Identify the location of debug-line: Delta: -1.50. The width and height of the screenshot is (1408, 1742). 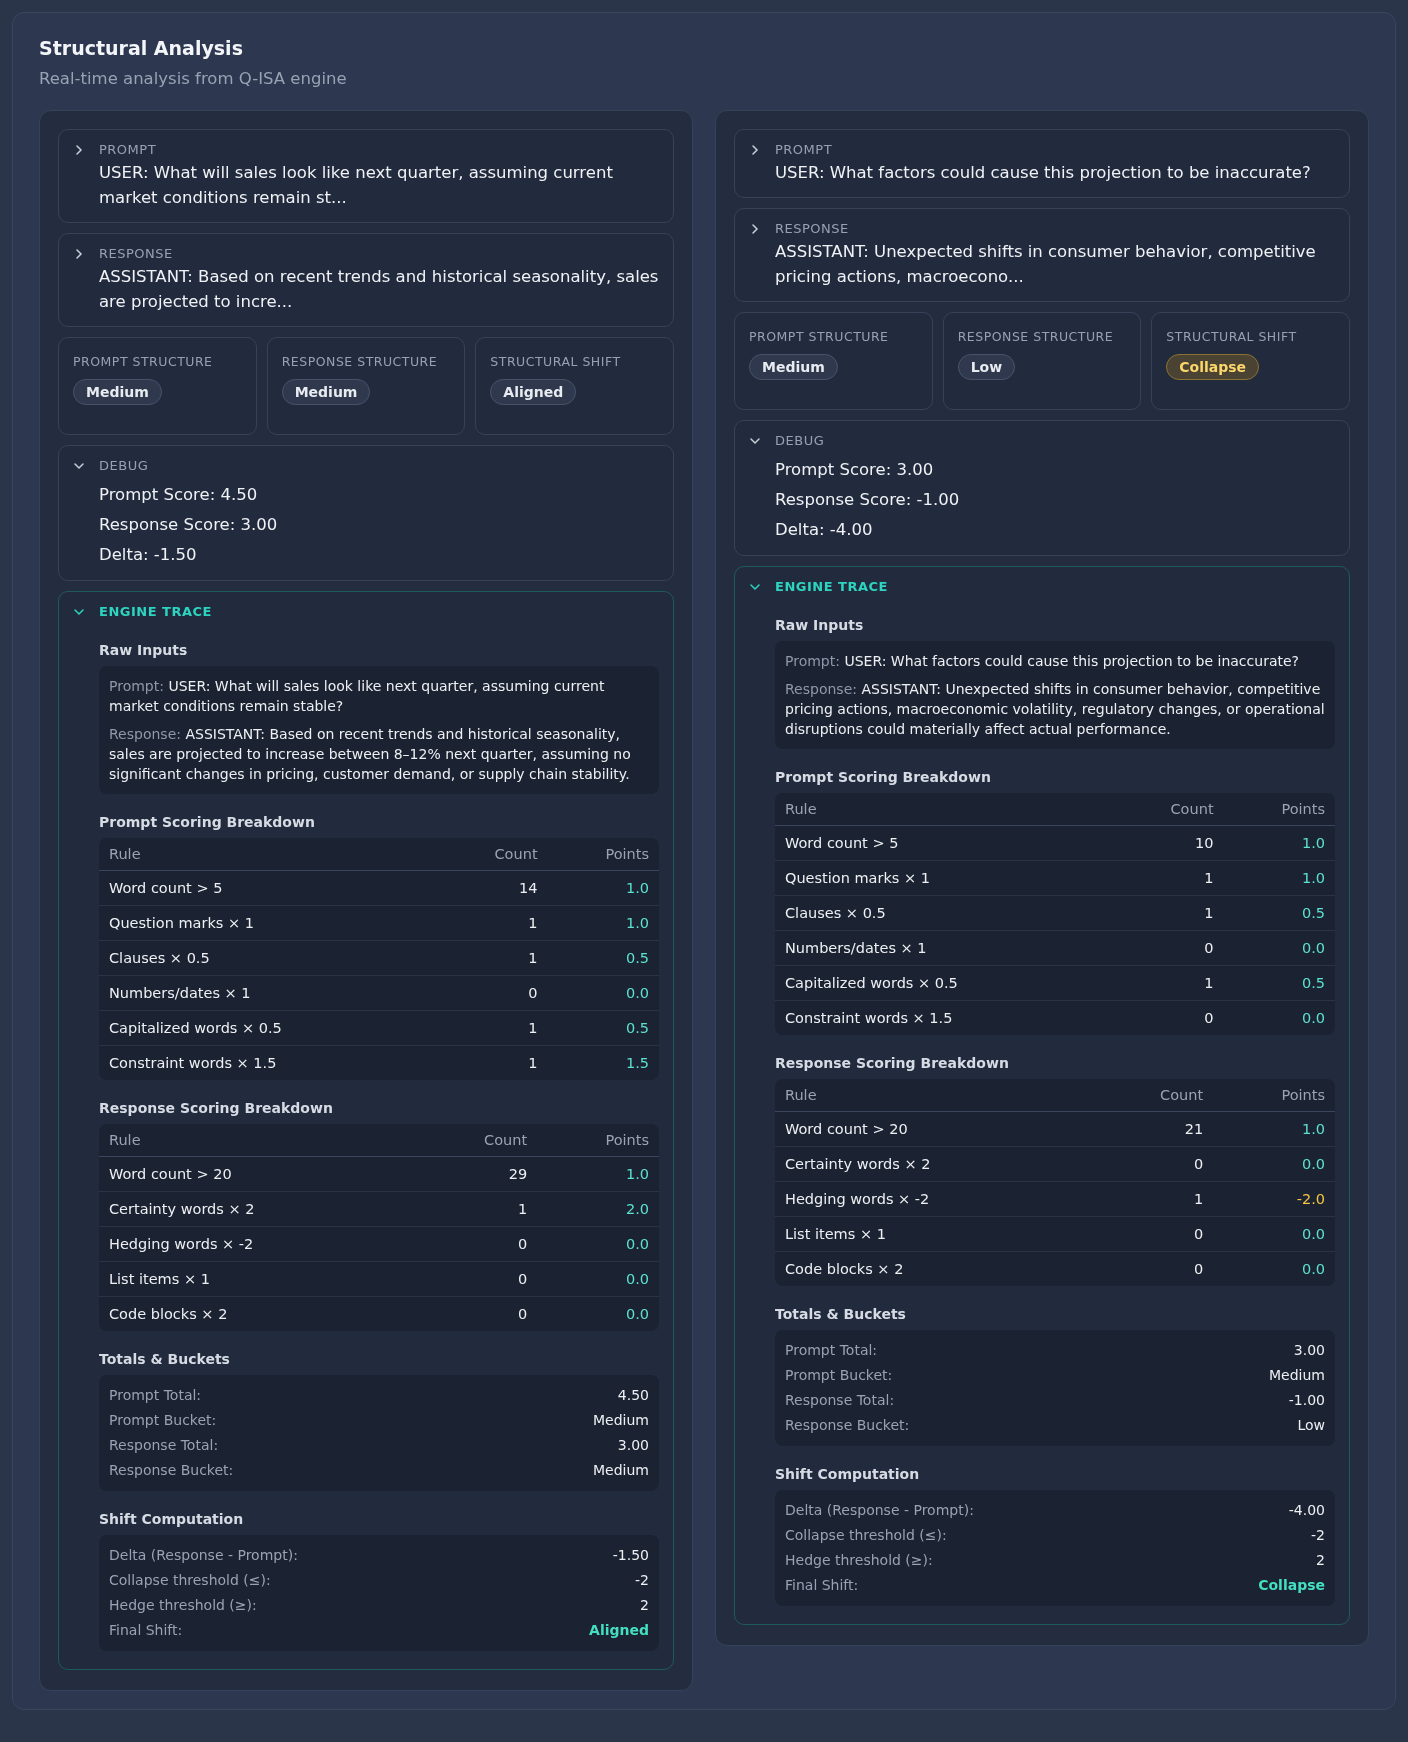
(148, 555).